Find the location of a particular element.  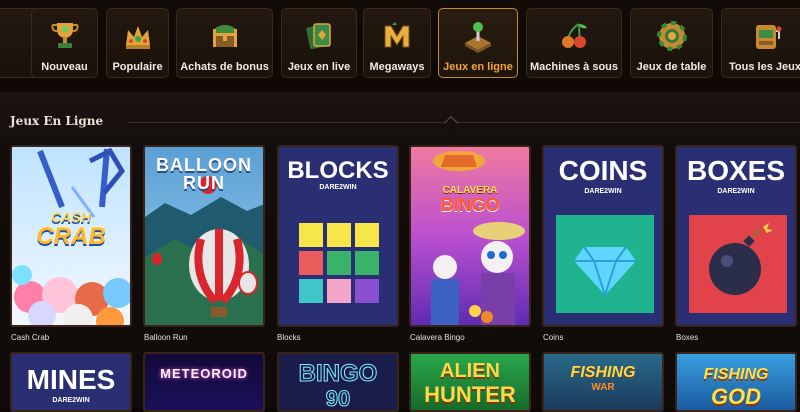

game-art-title: BLOCKS is located at coordinates (338, 170).